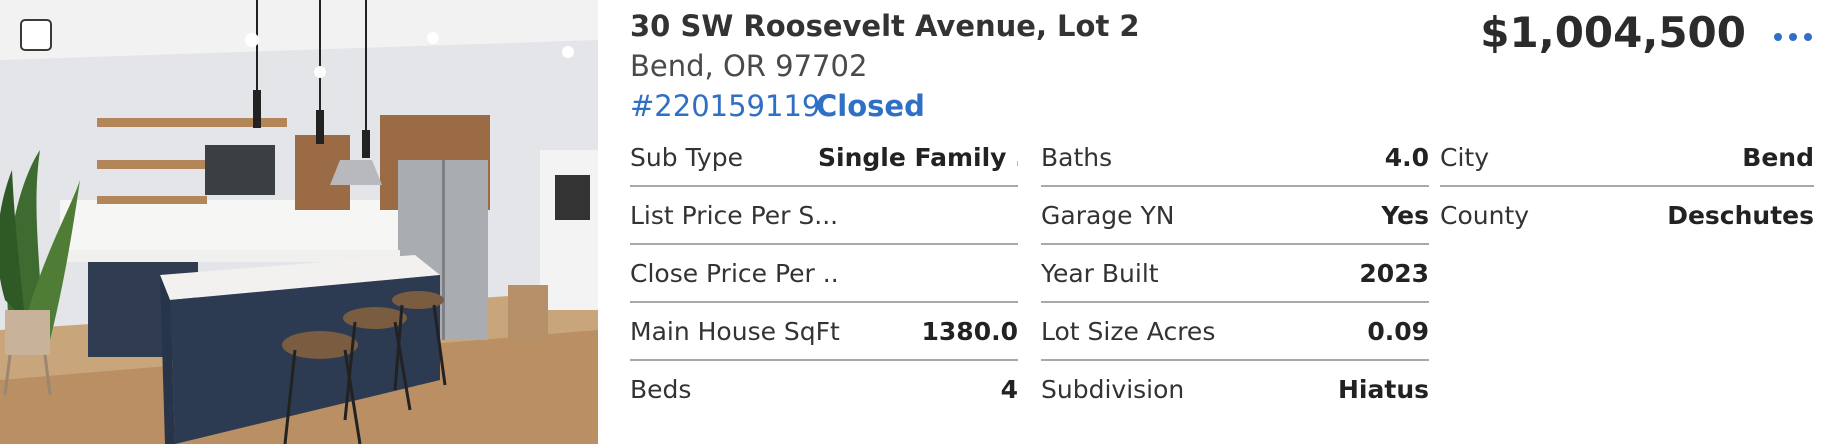 Image resolution: width=1844 pixels, height=444 pixels. I want to click on detail-row-subdivision: Subdivision Hiatus, so click(1235, 390).